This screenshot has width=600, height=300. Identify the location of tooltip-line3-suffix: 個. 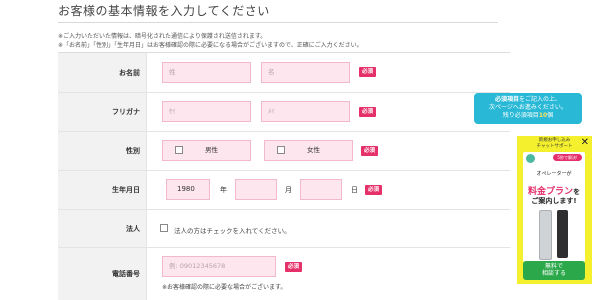
(550, 115).